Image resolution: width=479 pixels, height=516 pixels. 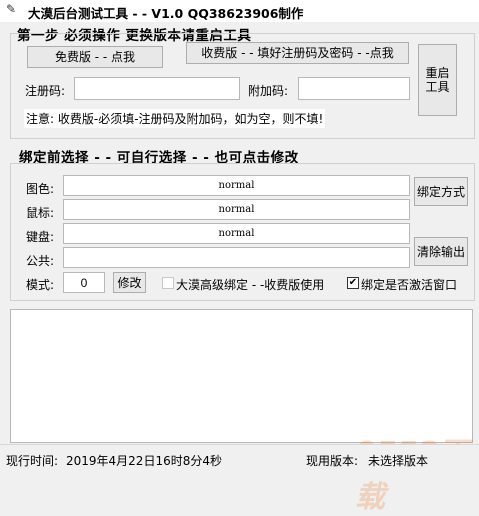 I want to click on note-text: 注意: 收费版-必须填-注册码及附加码，如为空，则不填!, so click(x=175, y=118).